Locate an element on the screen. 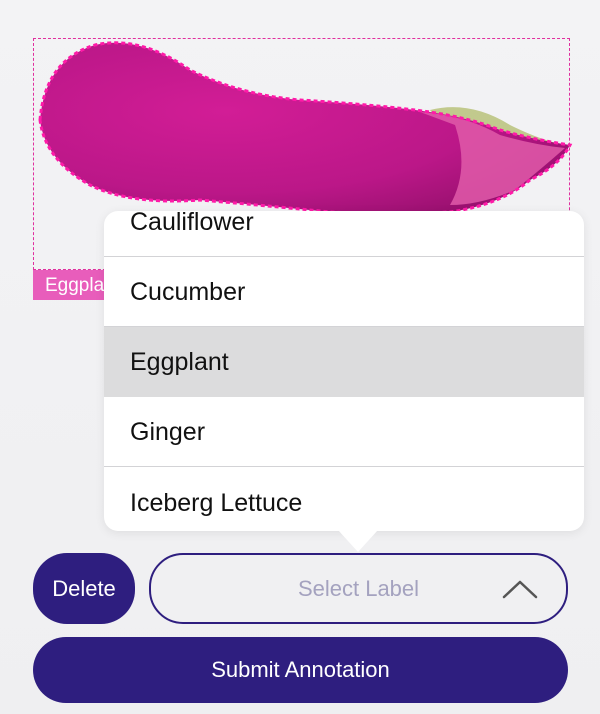 The height and width of the screenshot is (714, 600). dropdown-option-label: Iceberg Lettuce is located at coordinates (216, 503).